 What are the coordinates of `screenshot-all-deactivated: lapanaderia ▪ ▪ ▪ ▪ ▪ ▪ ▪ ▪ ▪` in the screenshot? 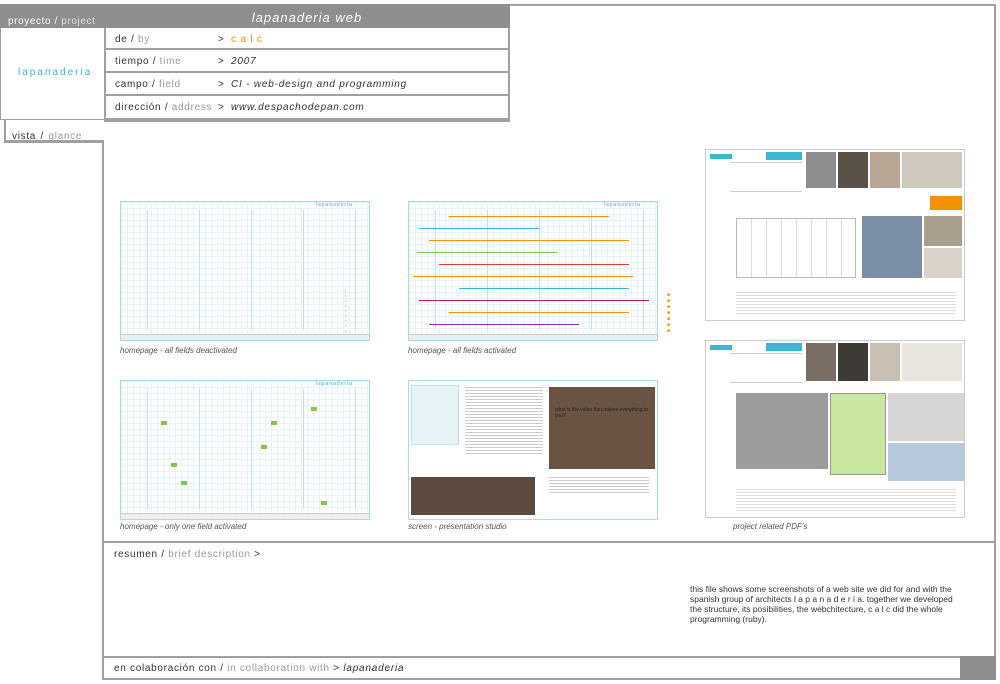 It's located at (245, 271).